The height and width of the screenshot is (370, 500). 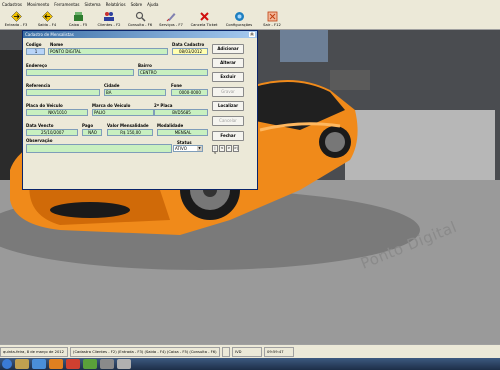 I want to click on clients-icon, so click(x=109, y=16).